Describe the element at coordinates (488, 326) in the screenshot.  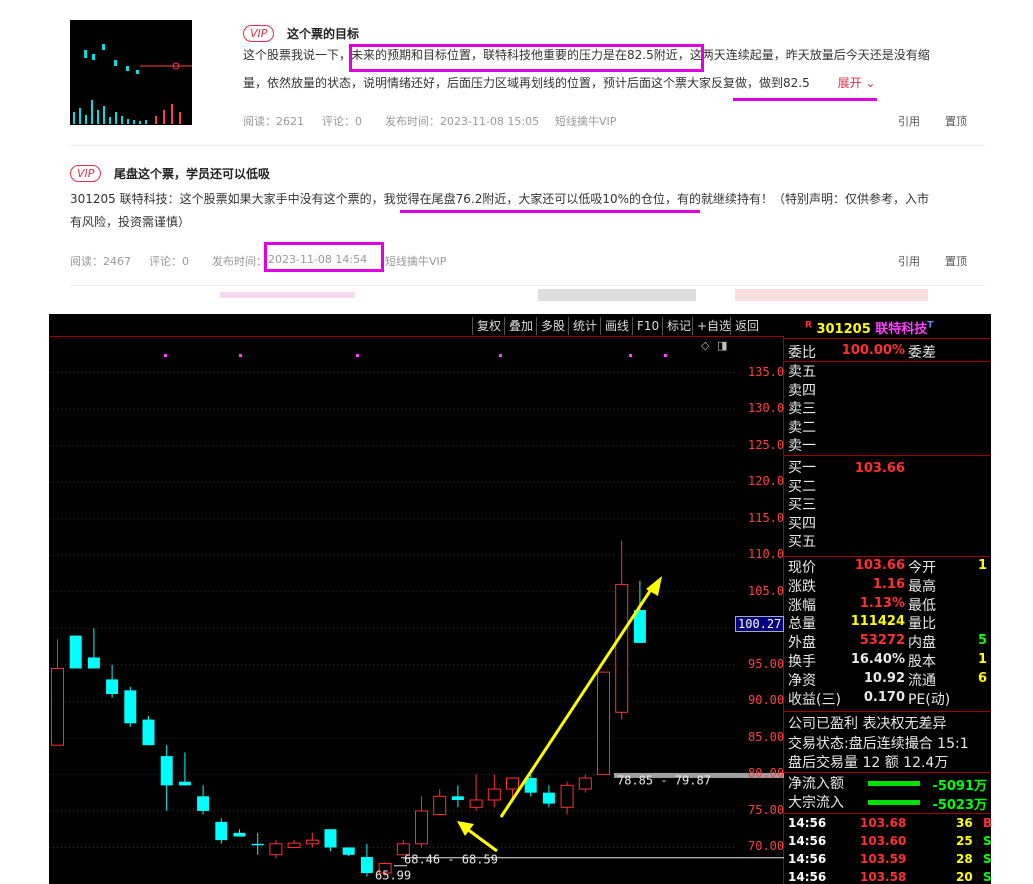
I see `toolbar-button: 复权` at that location.